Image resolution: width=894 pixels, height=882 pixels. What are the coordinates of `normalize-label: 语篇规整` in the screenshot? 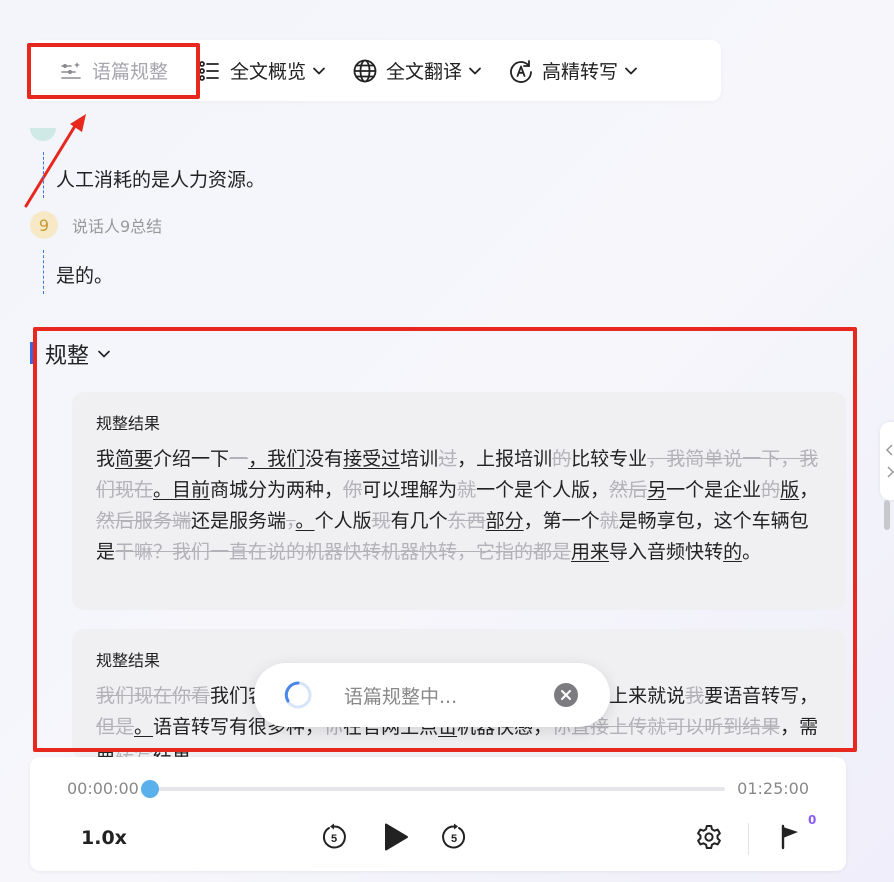 It's located at (130, 72).